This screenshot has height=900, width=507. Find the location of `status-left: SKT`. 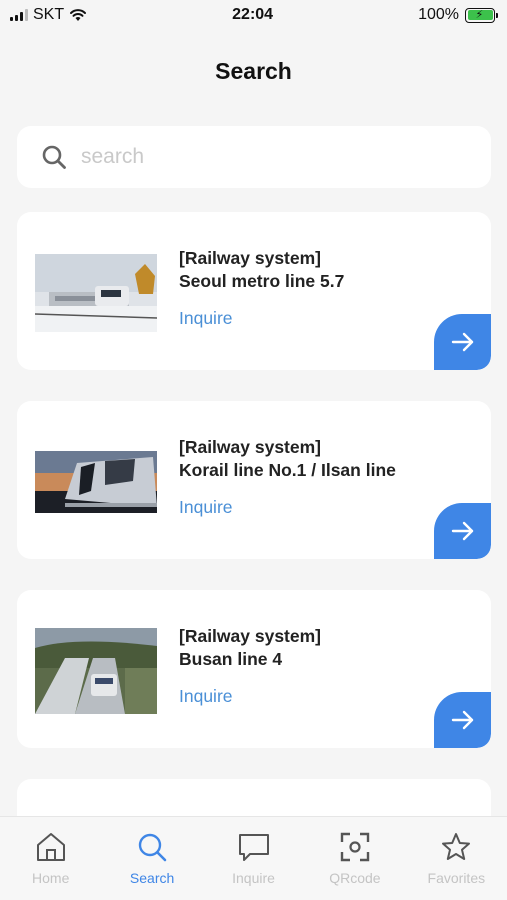

status-left: SKT is located at coordinates (48, 15).